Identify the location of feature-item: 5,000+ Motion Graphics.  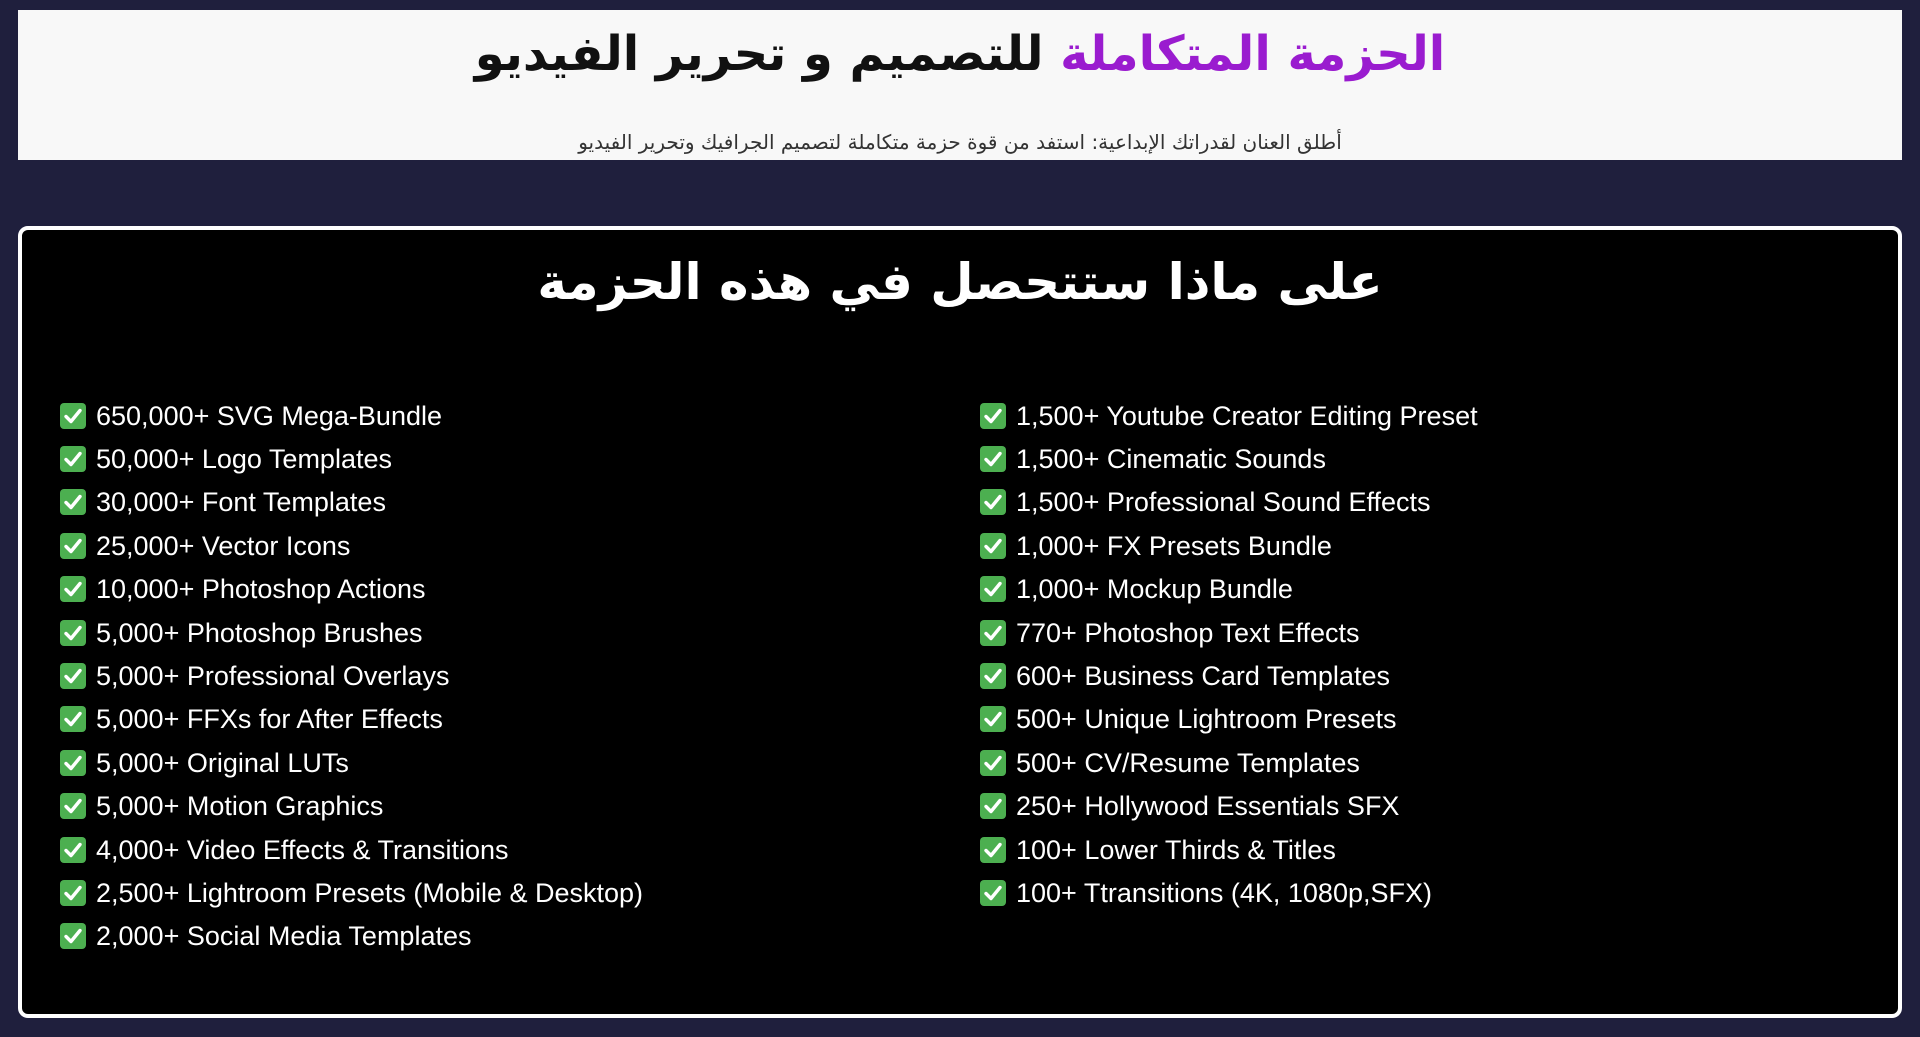
(351, 806).